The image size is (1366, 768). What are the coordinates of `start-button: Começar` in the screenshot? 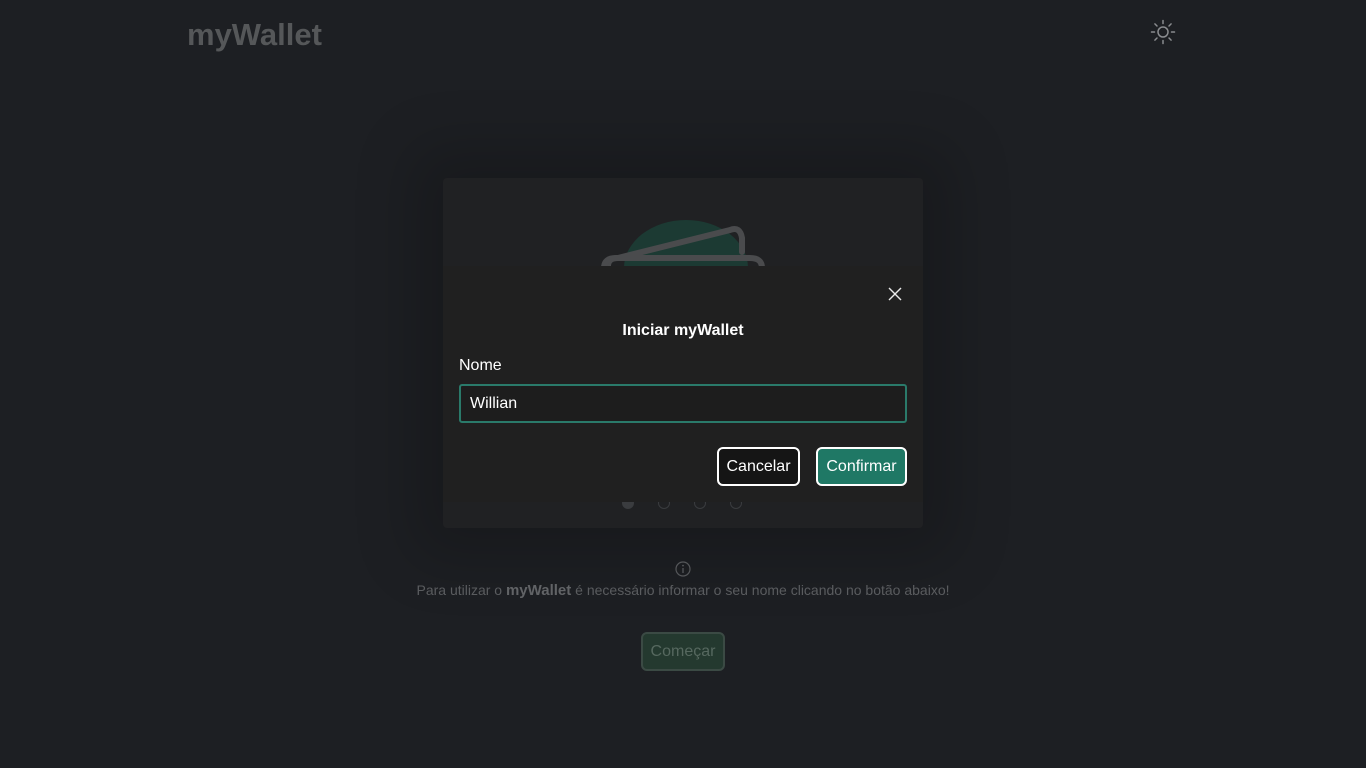 It's located at (683, 651).